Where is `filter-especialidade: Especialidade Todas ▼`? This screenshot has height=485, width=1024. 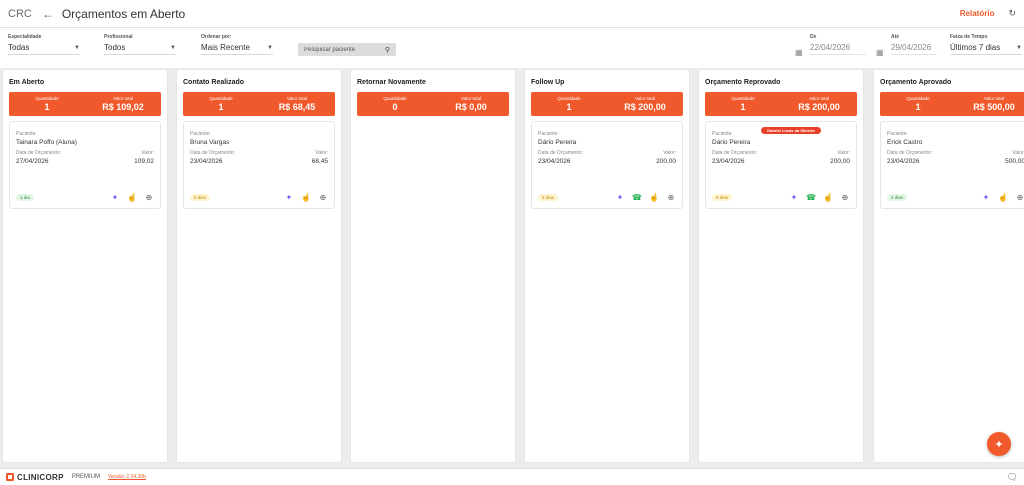
filter-especialidade: Especialidade Todas ▼ is located at coordinates (44, 44).